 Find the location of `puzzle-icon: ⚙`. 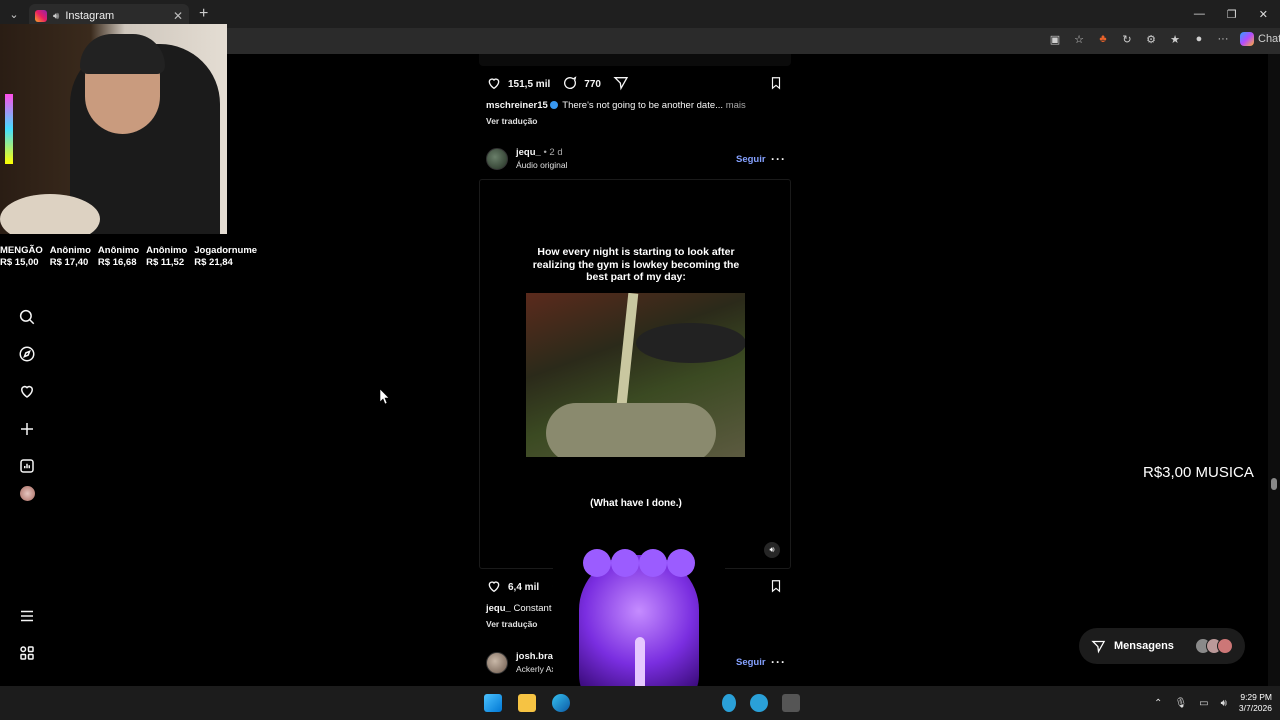

puzzle-icon: ⚙ is located at coordinates (1151, 39).